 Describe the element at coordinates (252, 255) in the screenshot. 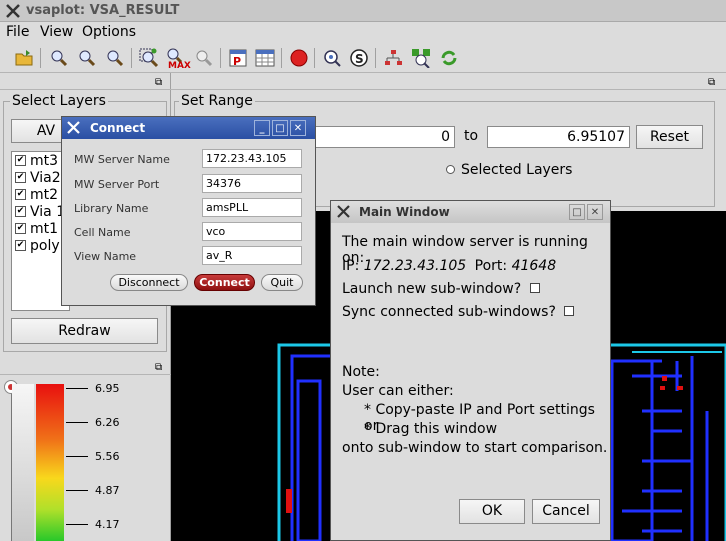

I see `view-name-input: av_R` at that location.